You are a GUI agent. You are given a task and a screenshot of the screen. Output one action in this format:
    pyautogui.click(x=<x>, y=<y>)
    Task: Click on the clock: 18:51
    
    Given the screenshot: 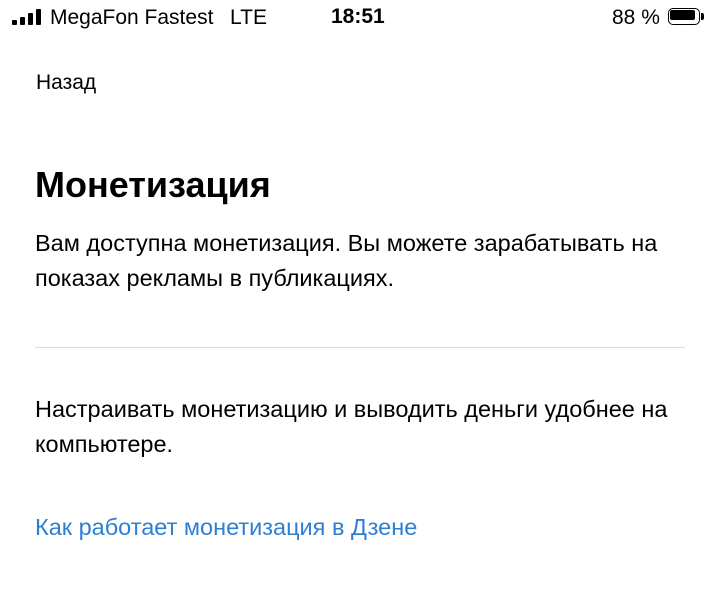 What is the action you would take?
    pyautogui.click(x=358, y=16)
    